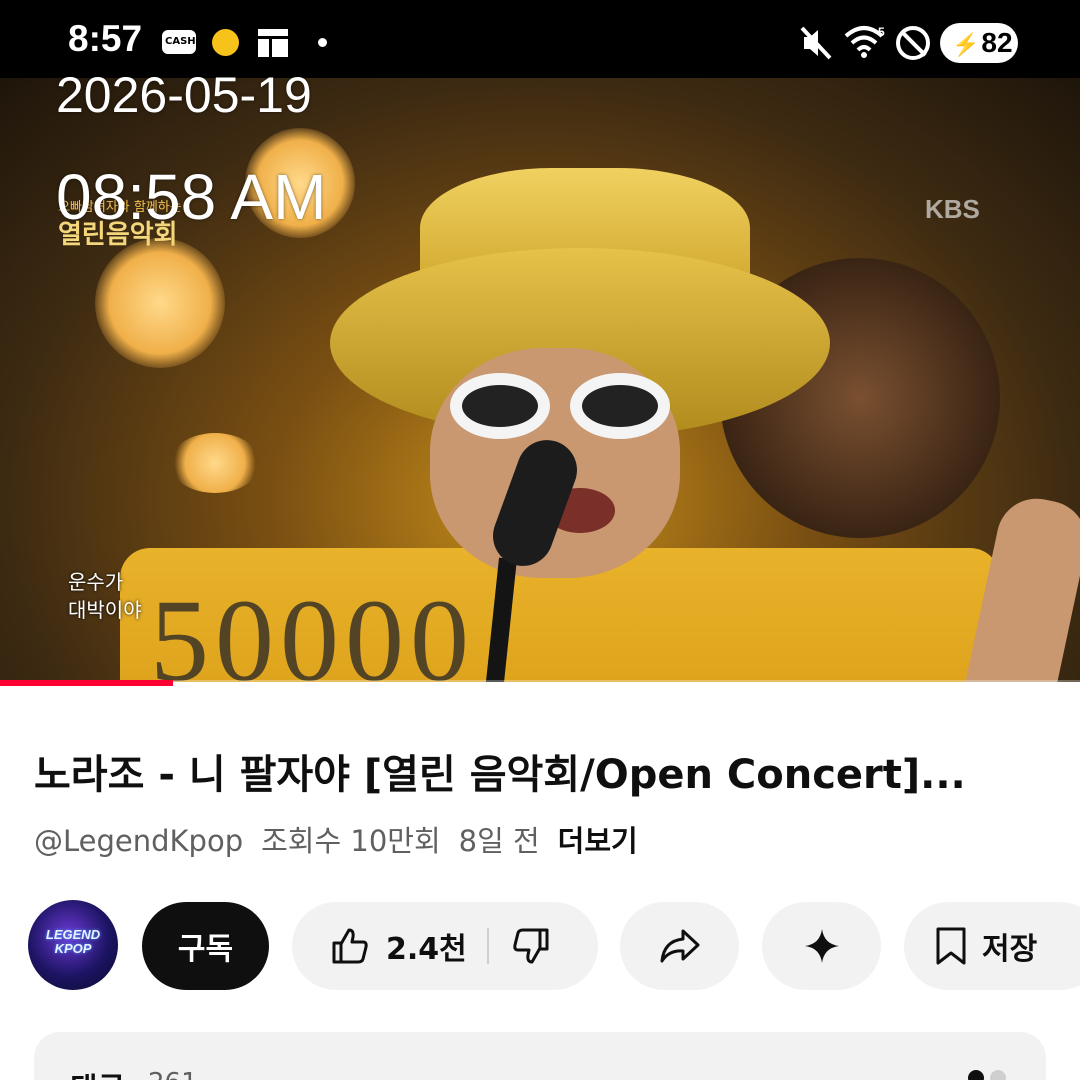 The image size is (1080, 1080). What do you see at coordinates (138, 841) in the screenshot?
I see `channel-handle: @LegendKpop` at bounding box center [138, 841].